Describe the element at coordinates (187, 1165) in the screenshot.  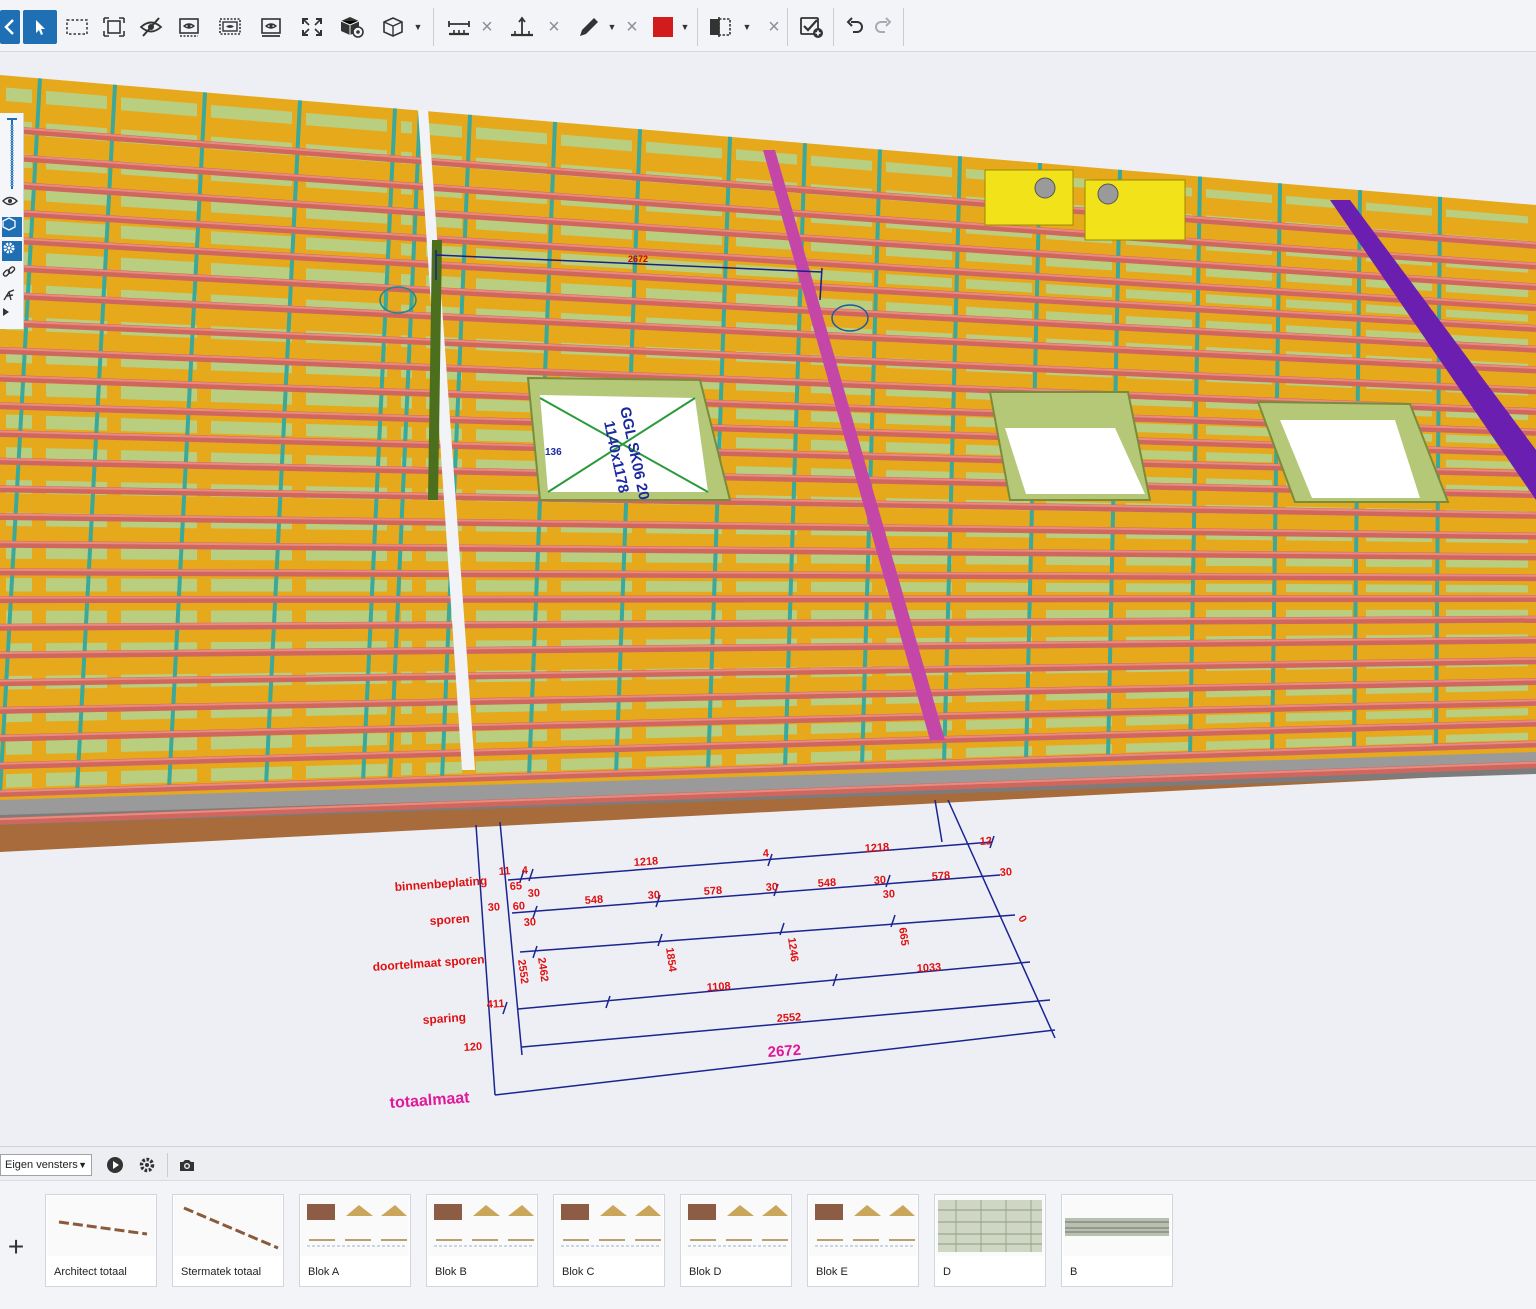
I see `snapshot-button` at that location.